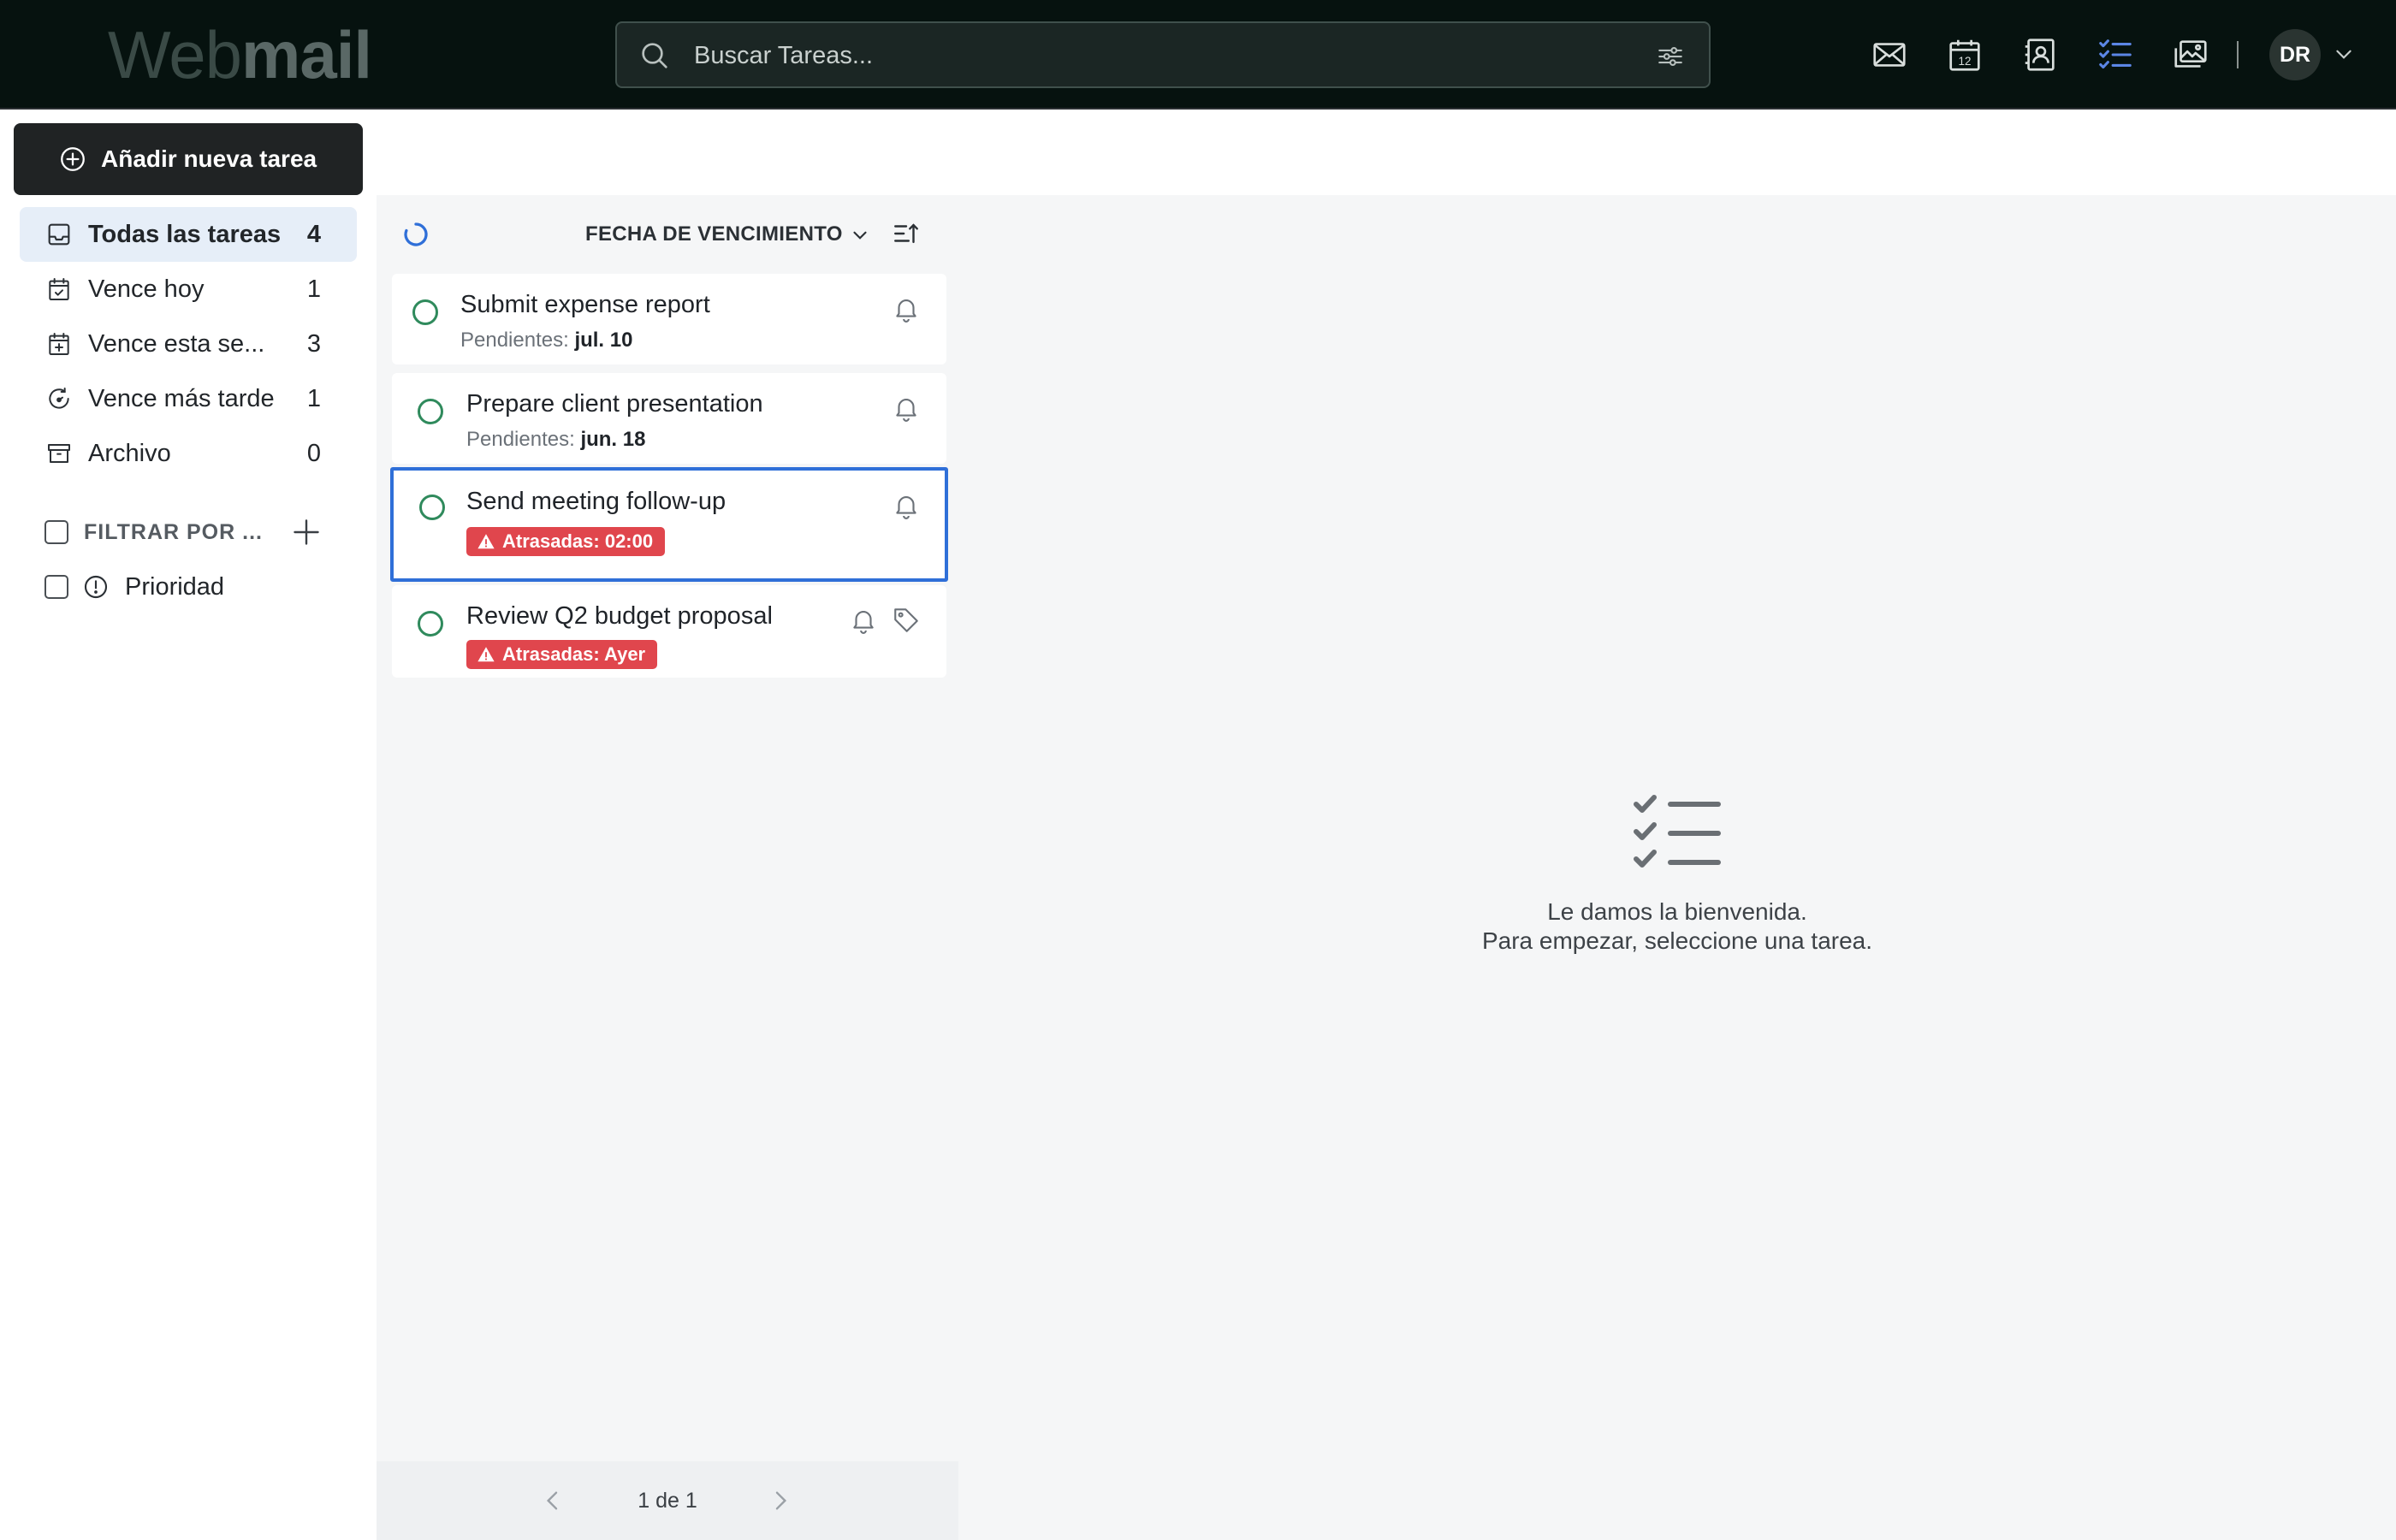  I want to click on tasks-checklist-icon, so click(1678, 831).